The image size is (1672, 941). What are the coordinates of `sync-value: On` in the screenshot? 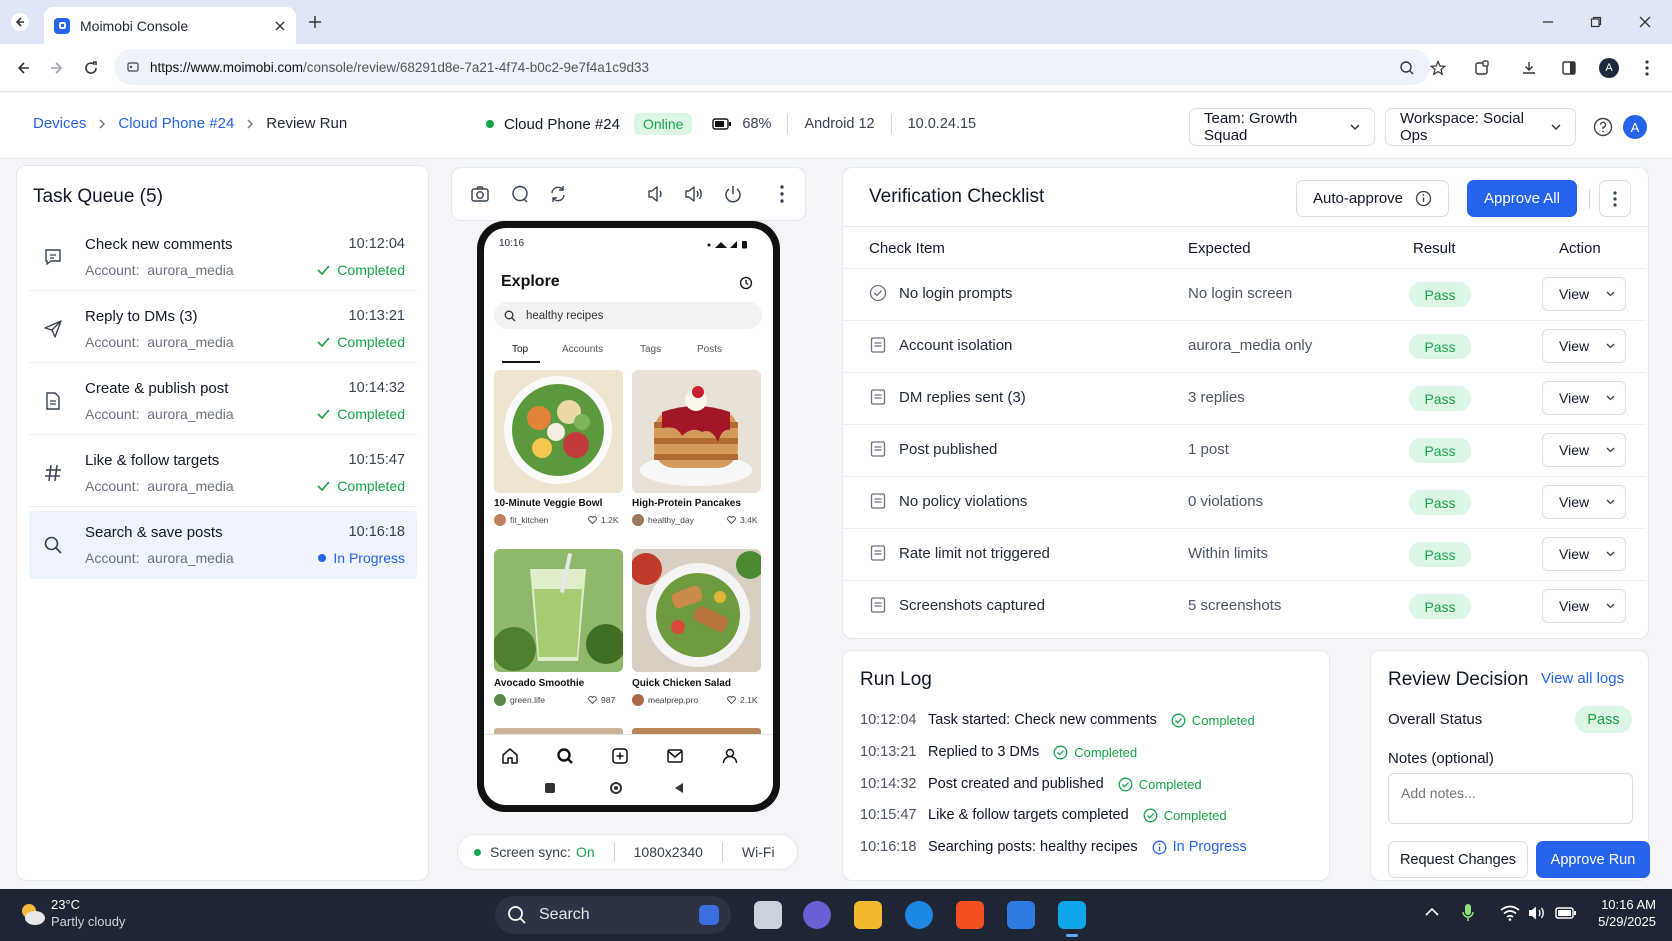 It's located at (585, 852).